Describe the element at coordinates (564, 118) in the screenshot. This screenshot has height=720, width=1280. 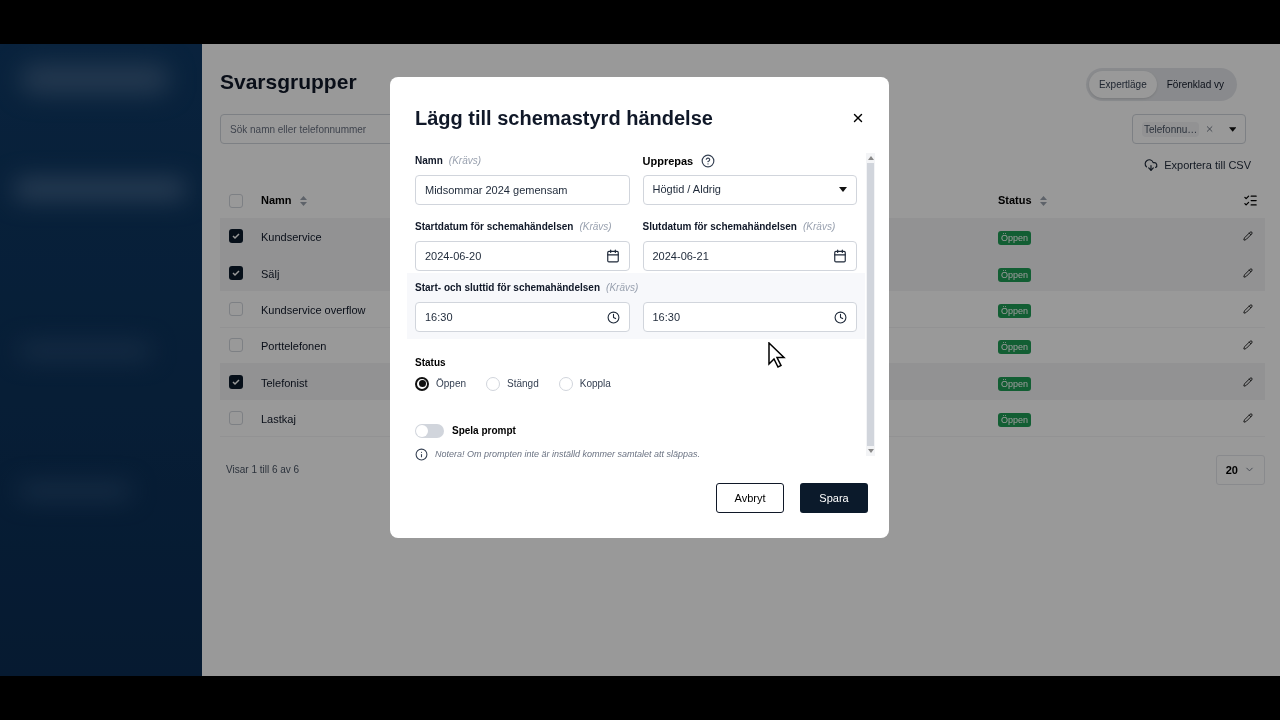
I see `dialog-title: Lägg till schemastyrd händelse` at that location.